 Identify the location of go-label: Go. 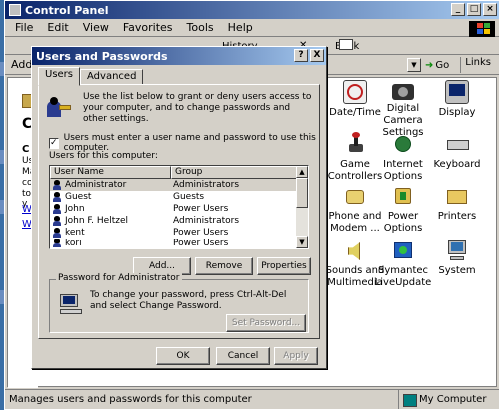
(442, 65).